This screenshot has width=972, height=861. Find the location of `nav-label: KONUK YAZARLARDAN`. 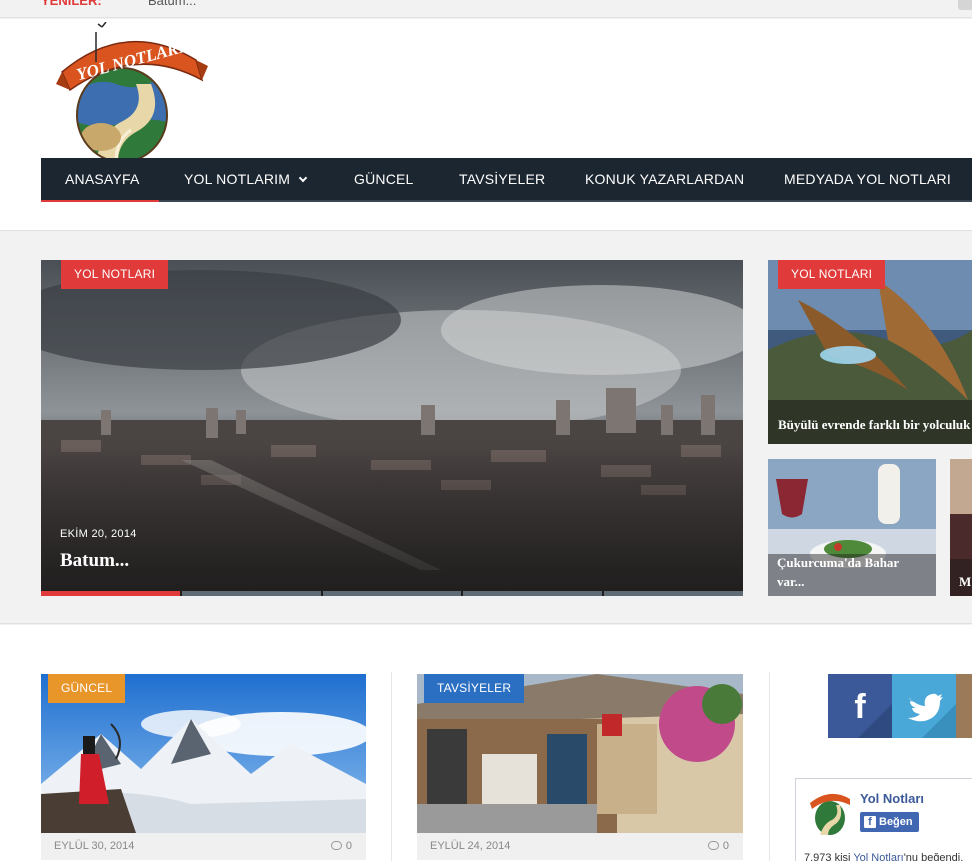

nav-label: KONUK YAZARLARDAN is located at coordinates (665, 179).